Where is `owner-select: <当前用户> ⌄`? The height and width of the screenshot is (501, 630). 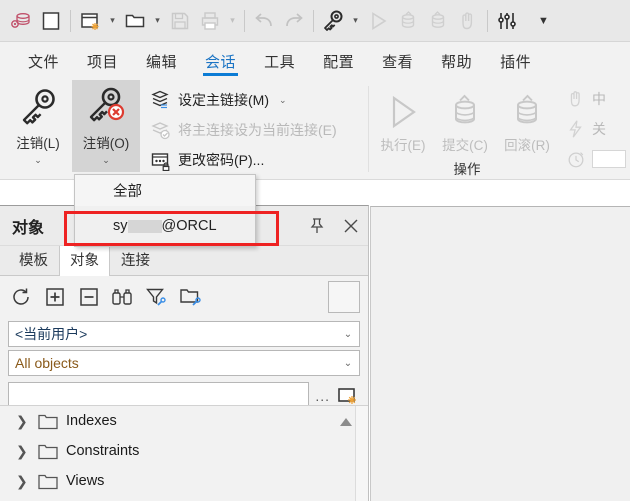 owner-select: <当前用户> ⌄ is located at coordinates (184, 334).